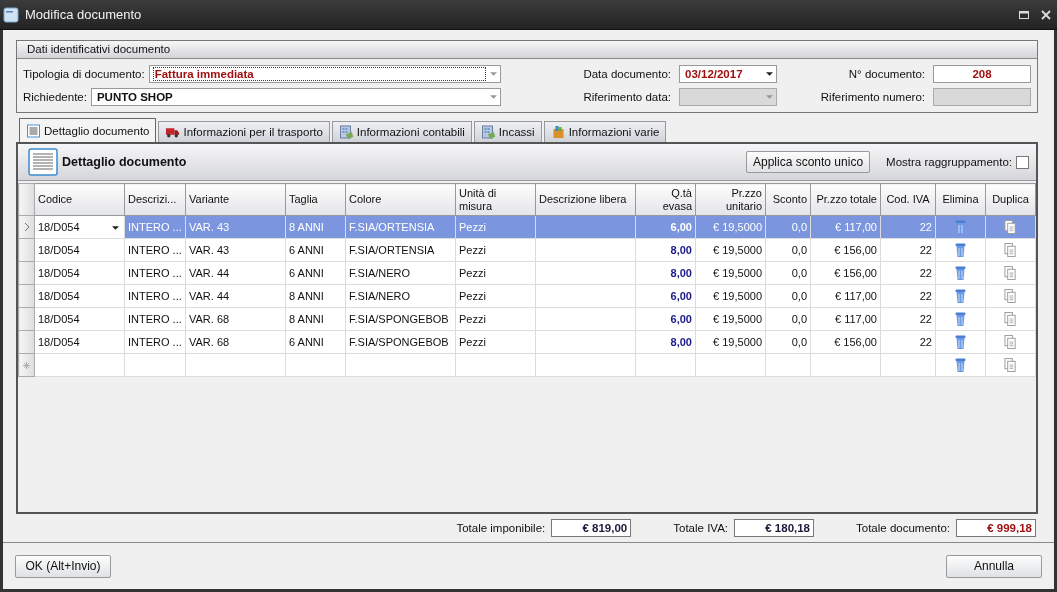  What do you see at coordinates (400, 199) in the screenshot?
I see `column-header: Colore` at bounding box center [400, 199].